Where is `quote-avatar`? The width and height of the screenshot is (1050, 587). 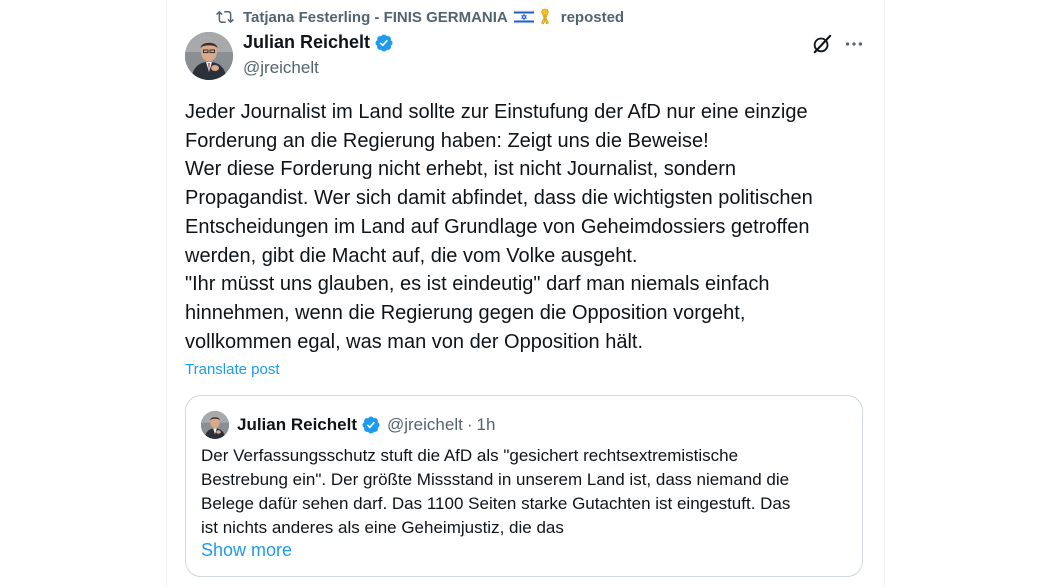 quote-avatar is located at coordinates (215, 425).